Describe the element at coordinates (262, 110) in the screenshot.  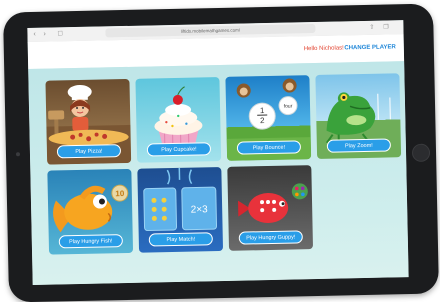
I see `fraction-numerator: 1` at that location.